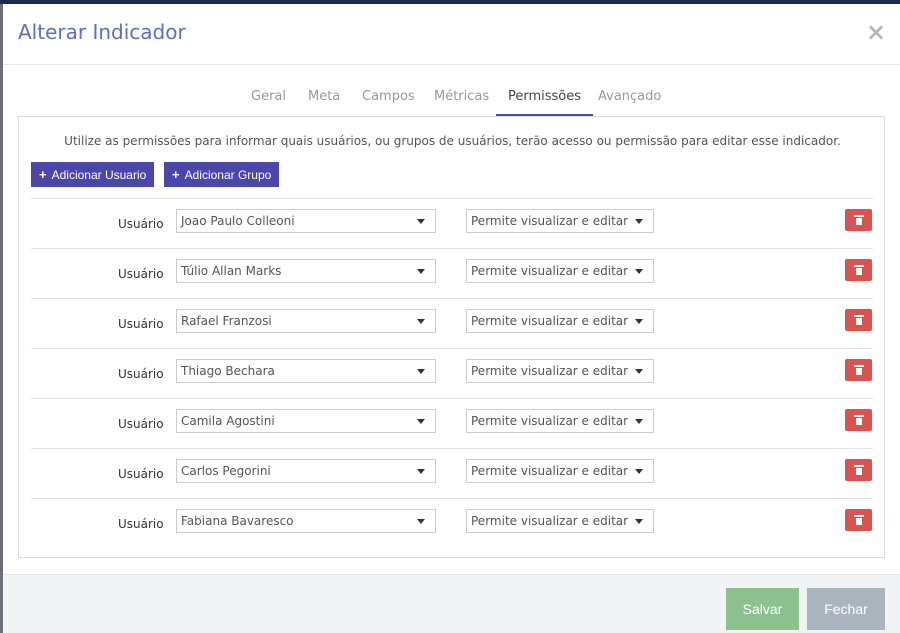  What do you see at coordinates (388, 102) in the screenshot?
I see `tab-campos: Campos` at bounding box center [388, 102].